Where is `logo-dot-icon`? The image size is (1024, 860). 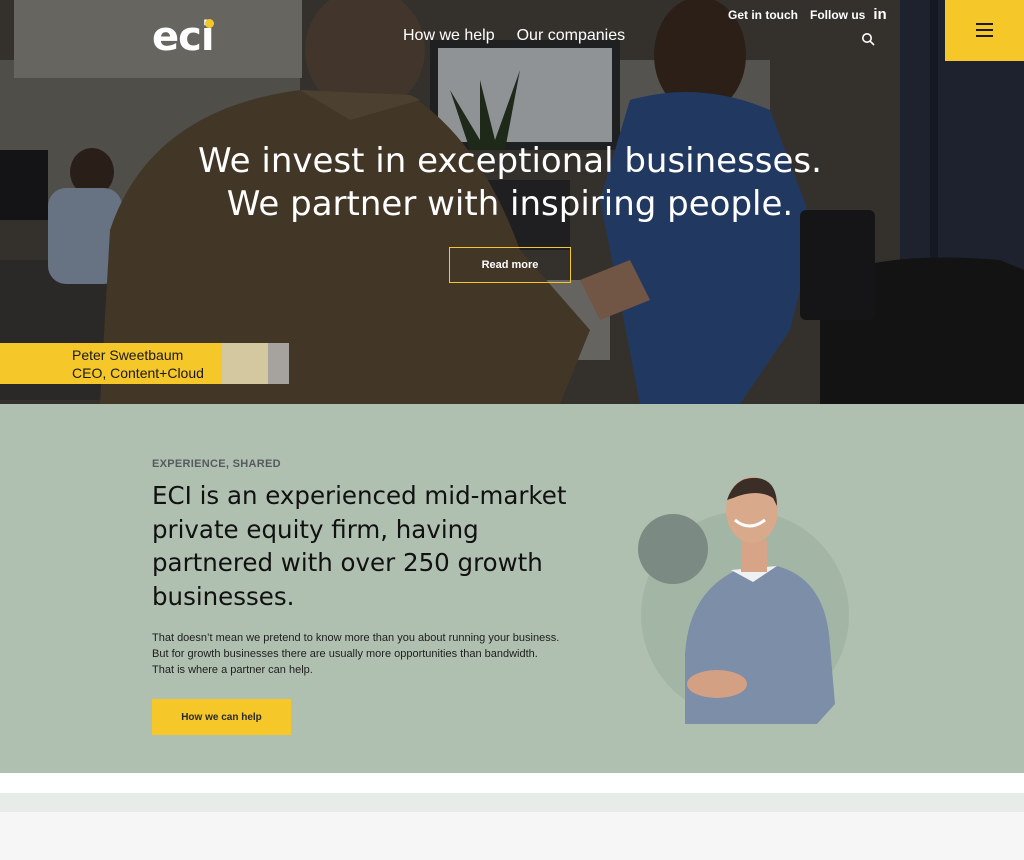
logo-dot-icon is located at coordinates (209, 23).